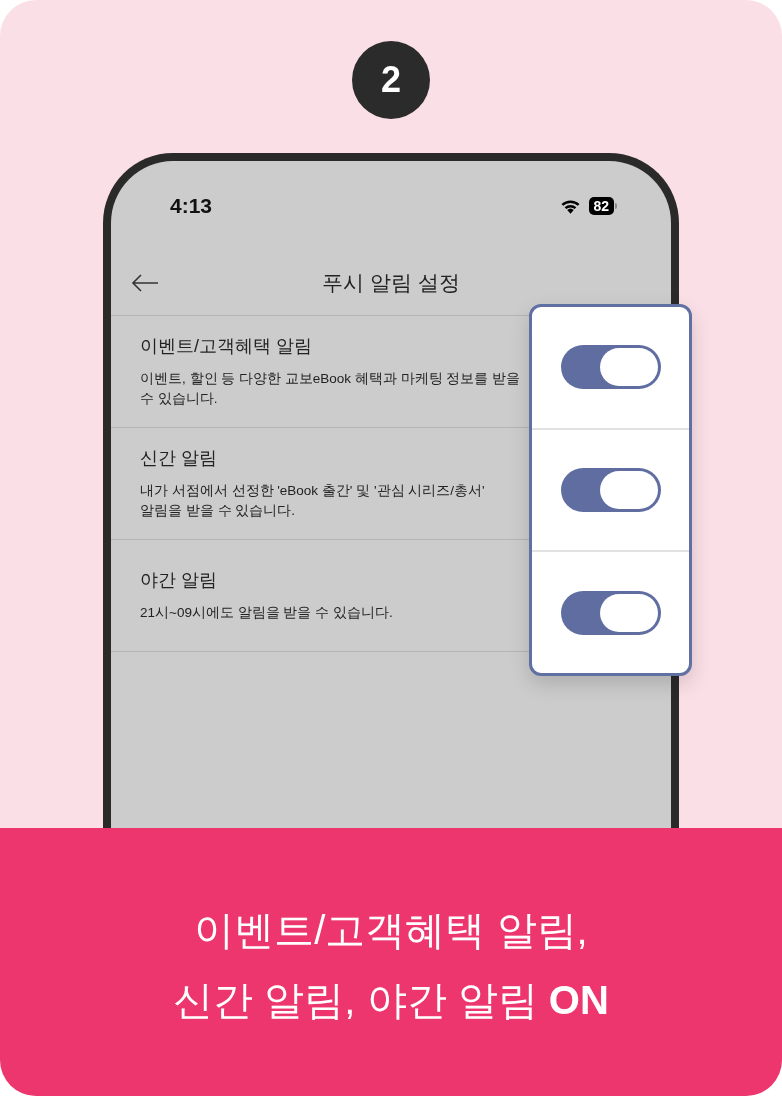  I want to click on wifi-icon, so click(571, 206).